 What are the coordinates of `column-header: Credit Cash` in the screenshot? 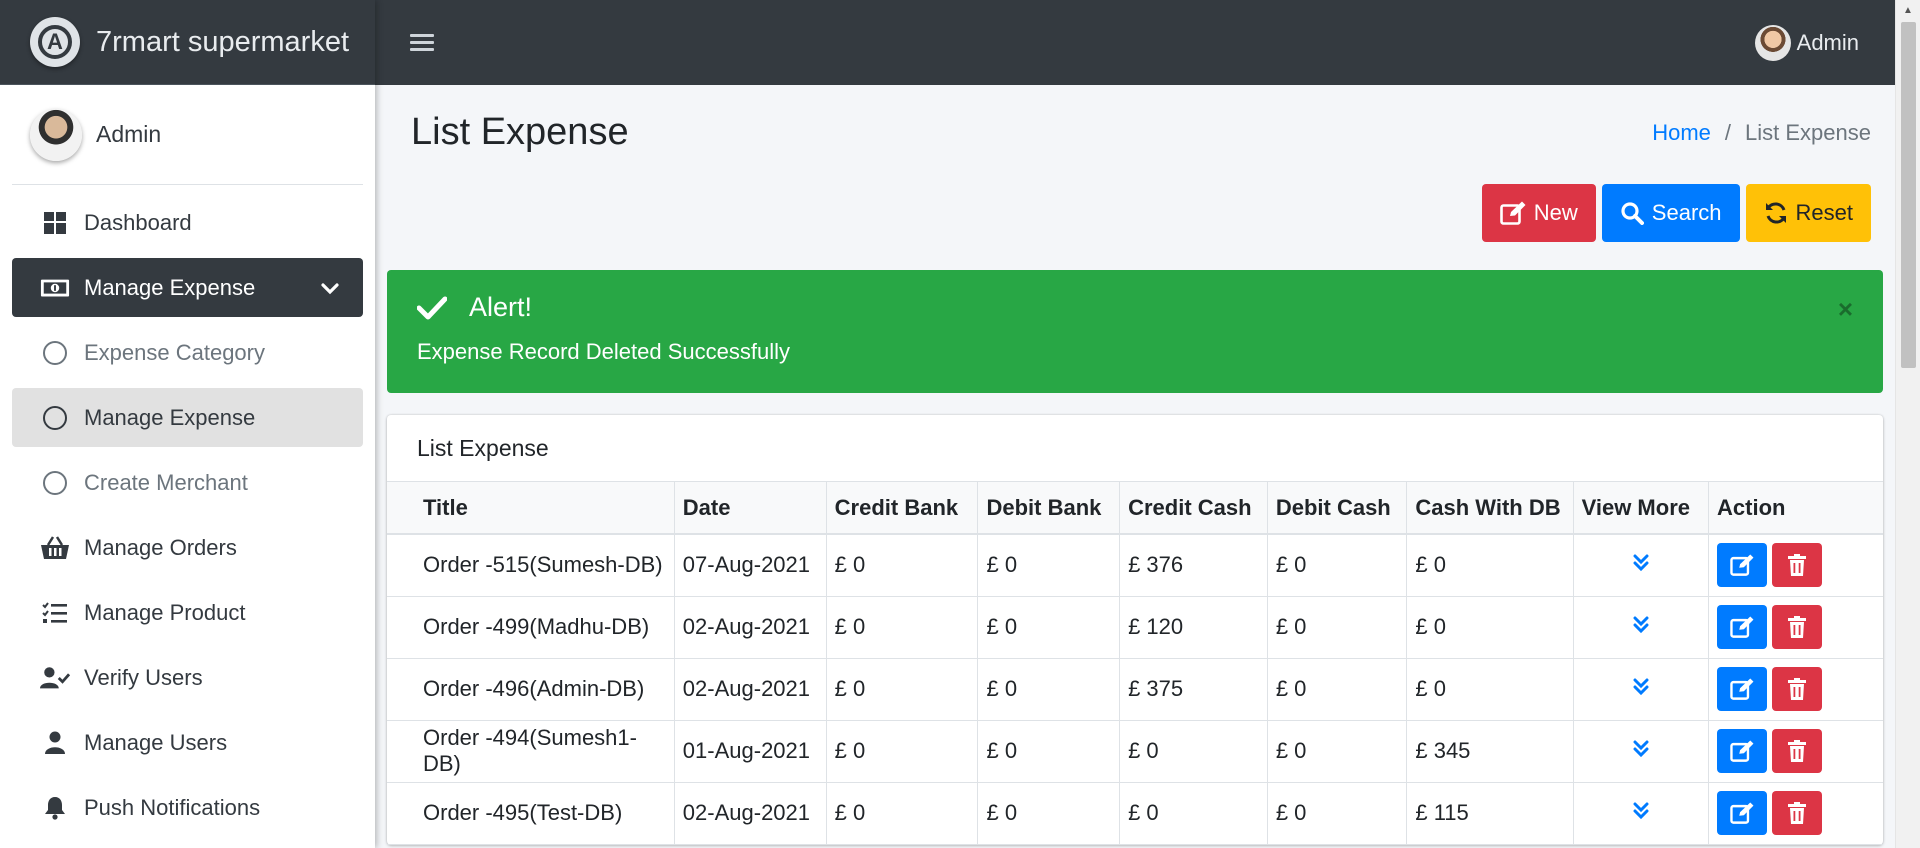 It's located at (1193, 508).